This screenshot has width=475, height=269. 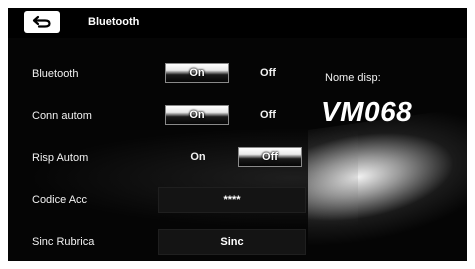 I want to click on page-title: Bluetooth, so click(x=114, y=22).